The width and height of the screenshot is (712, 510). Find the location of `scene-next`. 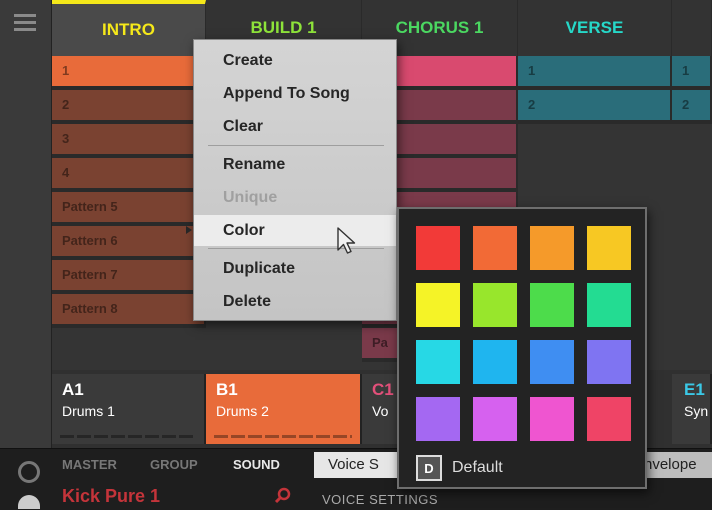

scene-next is located at coordinates (692, 28).